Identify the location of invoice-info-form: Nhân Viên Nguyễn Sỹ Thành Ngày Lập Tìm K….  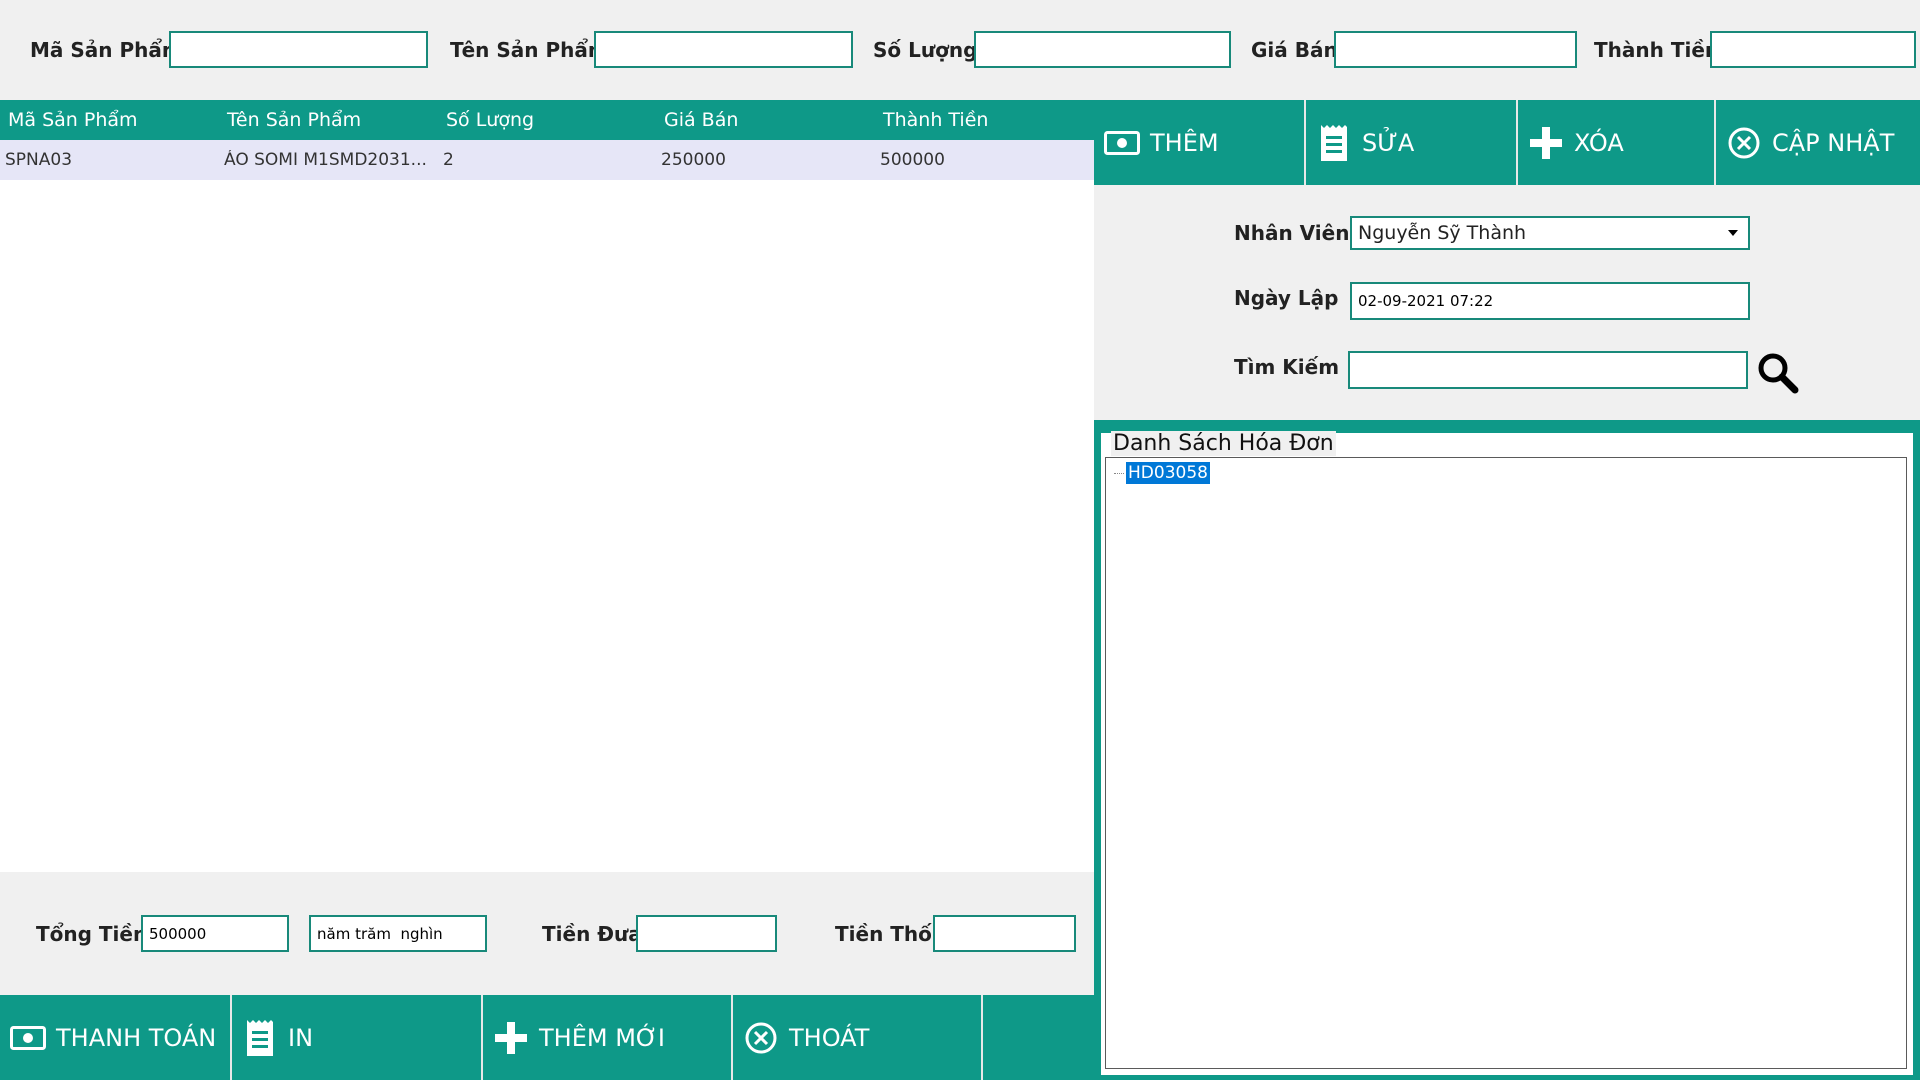
(1507, 302).